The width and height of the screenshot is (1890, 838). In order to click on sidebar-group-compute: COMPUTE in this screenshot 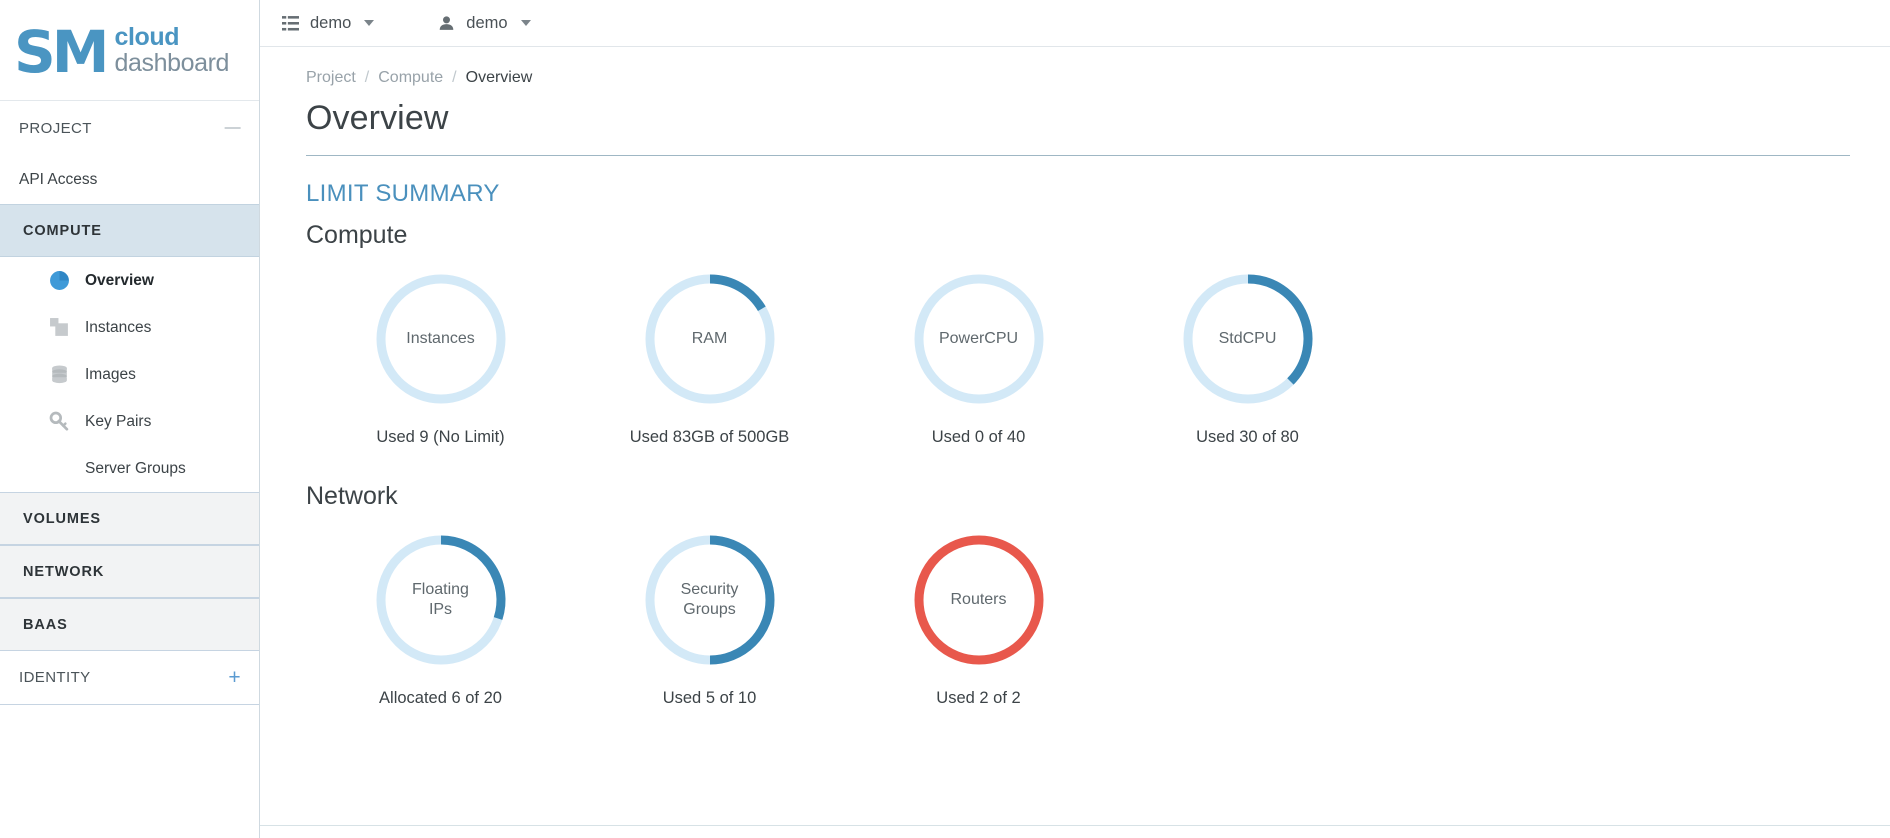, I will do `click(129, 230)`.